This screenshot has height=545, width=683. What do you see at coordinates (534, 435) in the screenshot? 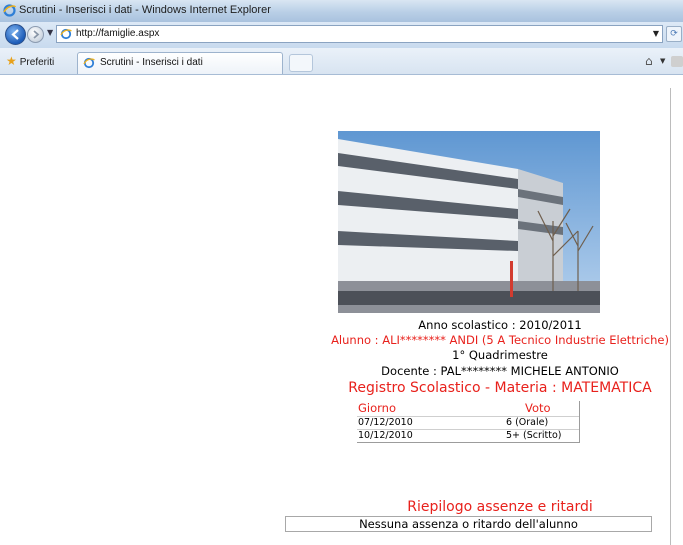
I see `grade-value: 5+ (Scritto)` at bounding box center [534, 435].